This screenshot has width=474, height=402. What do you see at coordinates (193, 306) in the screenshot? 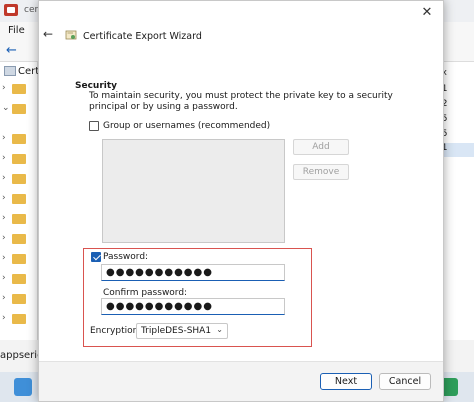
I see `confirm-password-field: ●●●●●●●●●●●` at bounding box center [193, 306].